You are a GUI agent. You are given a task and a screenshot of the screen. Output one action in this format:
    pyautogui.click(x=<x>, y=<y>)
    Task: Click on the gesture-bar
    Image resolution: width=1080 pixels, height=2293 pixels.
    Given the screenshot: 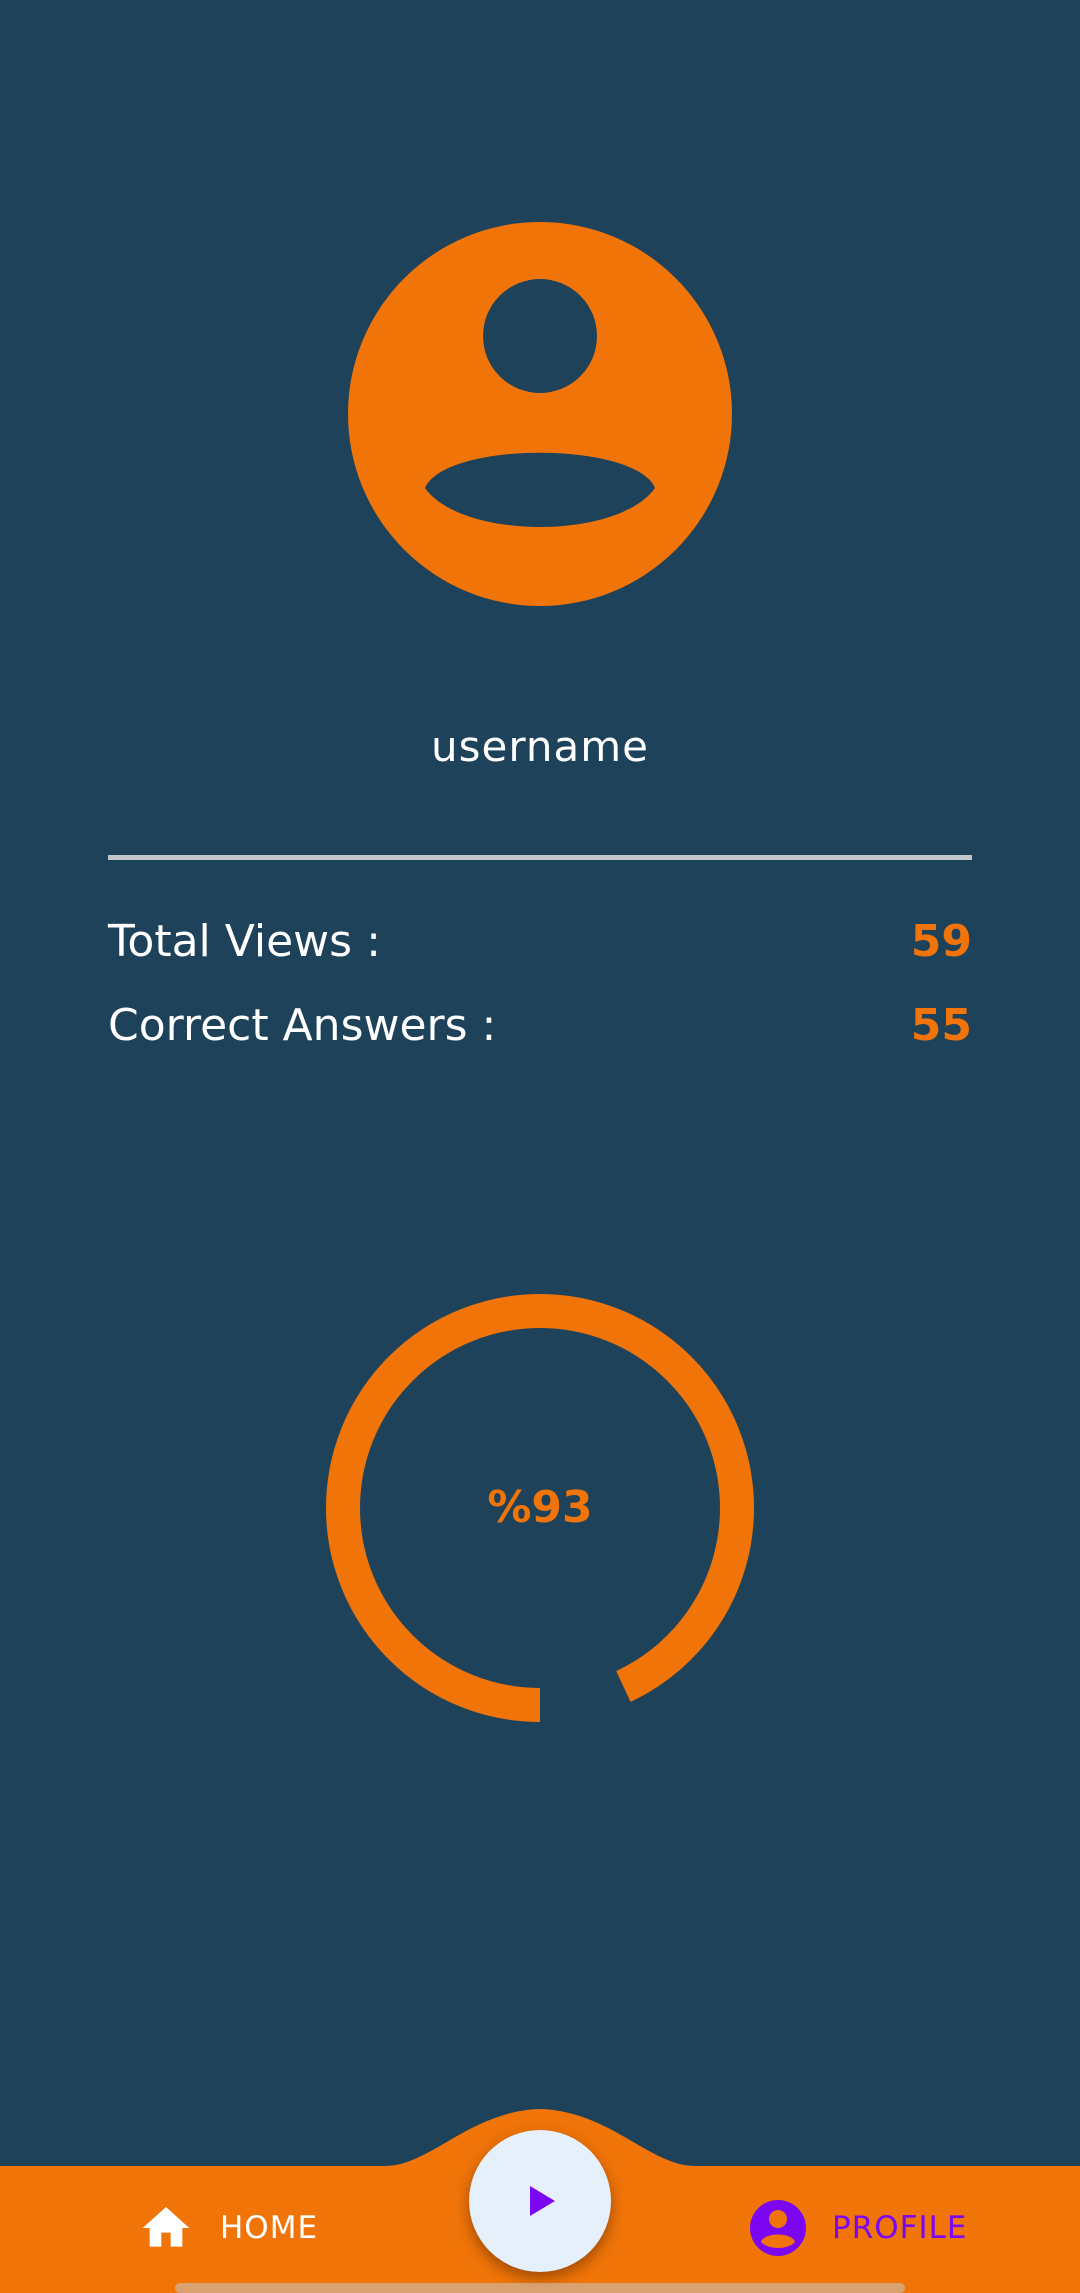 What is the action you would take?
    pyautogui.click(x=540, y=2288)
    